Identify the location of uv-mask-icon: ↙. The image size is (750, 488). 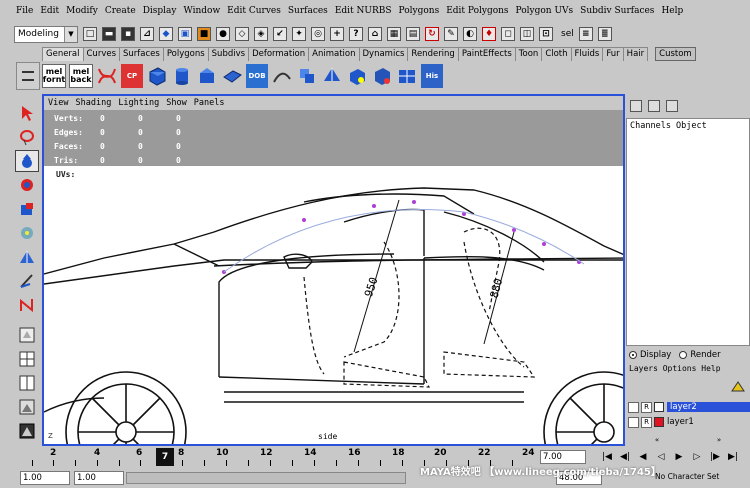
(280, 34).